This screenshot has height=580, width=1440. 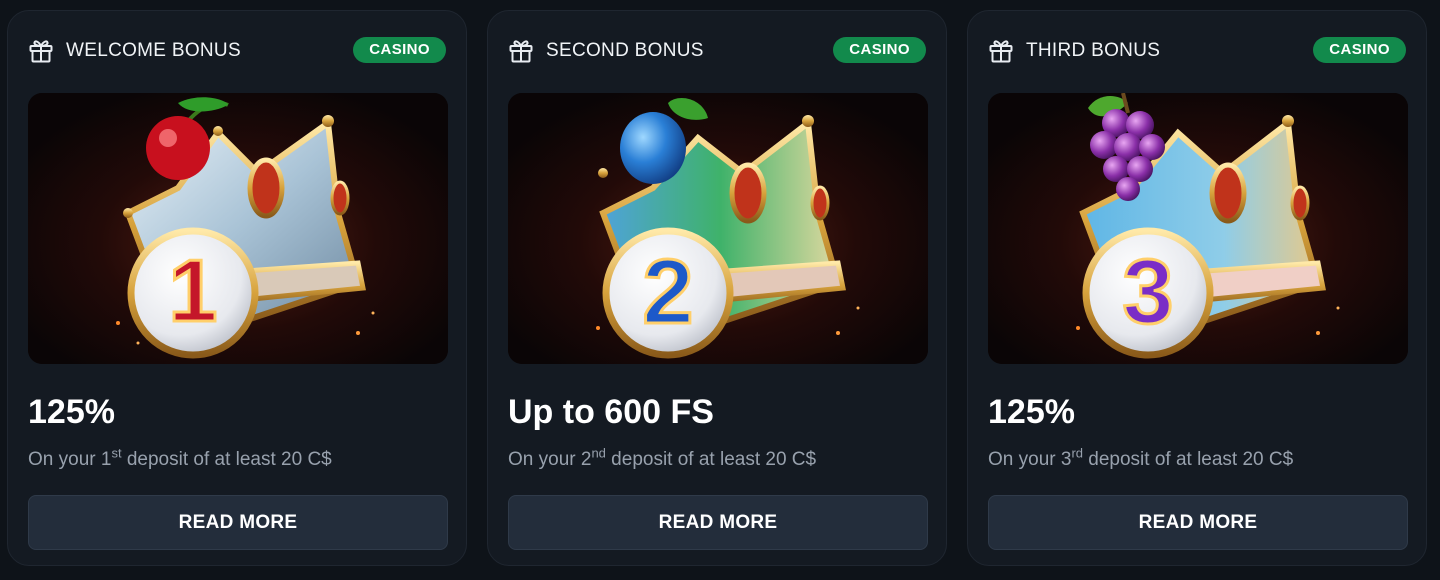 I want to click on desc-prefix: On your 1, so click(x=70, y=459).